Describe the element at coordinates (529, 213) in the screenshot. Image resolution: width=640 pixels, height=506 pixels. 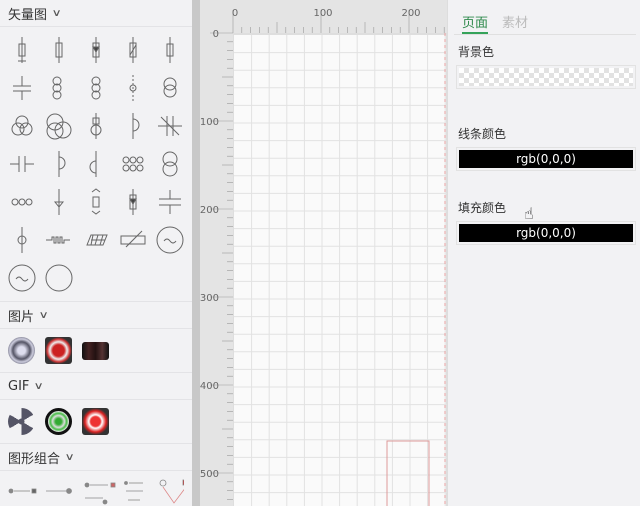
I see `hand-cursor-icon: ☝` at that location.